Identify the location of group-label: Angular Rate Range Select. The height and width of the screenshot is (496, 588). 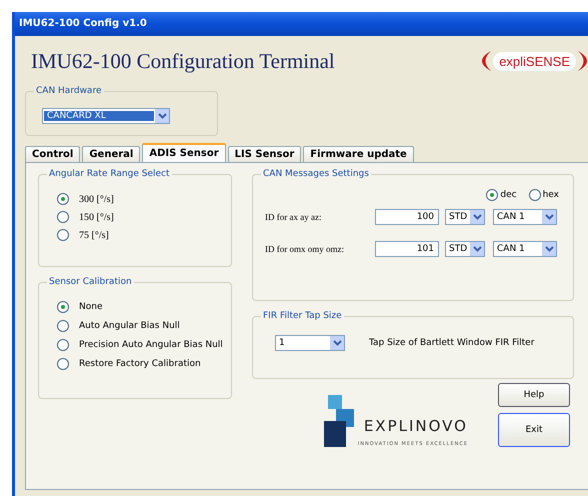
(109, 174).